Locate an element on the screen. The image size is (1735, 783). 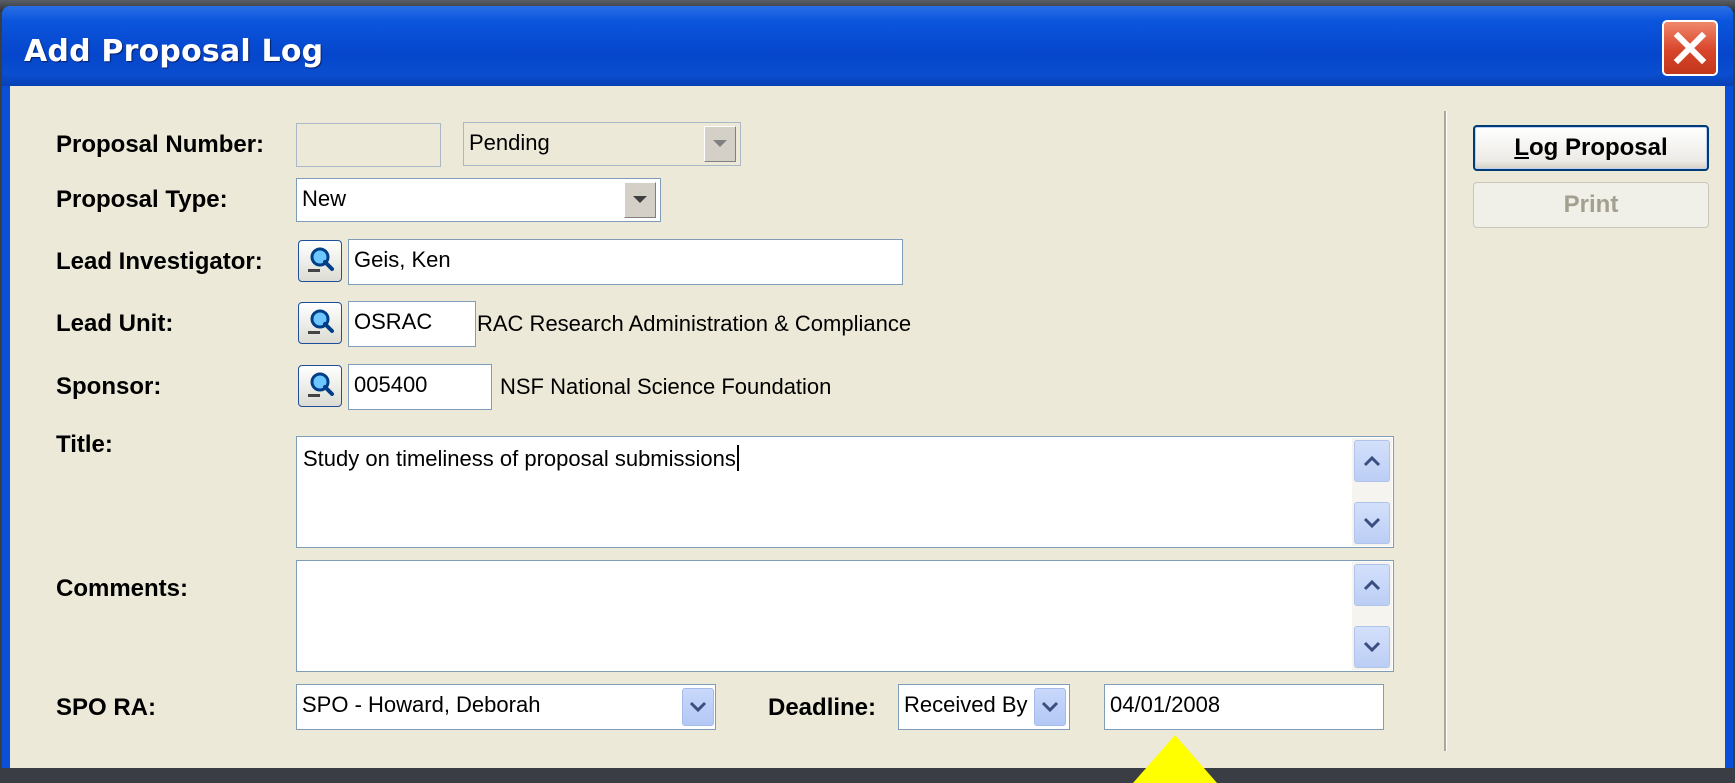
proposal-type-dropdown-button is located at coordinates (640, 200).